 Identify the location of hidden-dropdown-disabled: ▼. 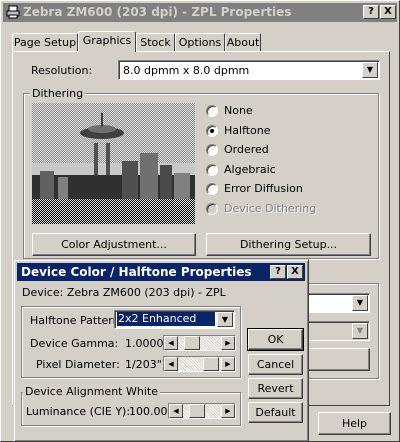
(338, 331).